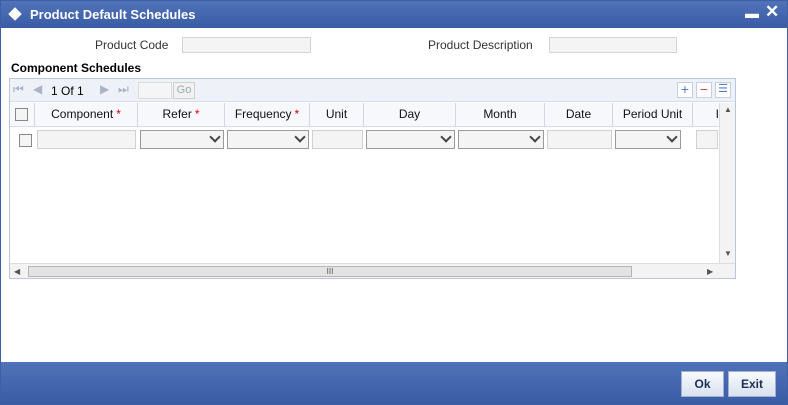 The height and width of the screenshot is (405, 788). Describe the element at coordinates (18, 89) in the screenshot. I see `first-page-icon: ⏮` at that location.